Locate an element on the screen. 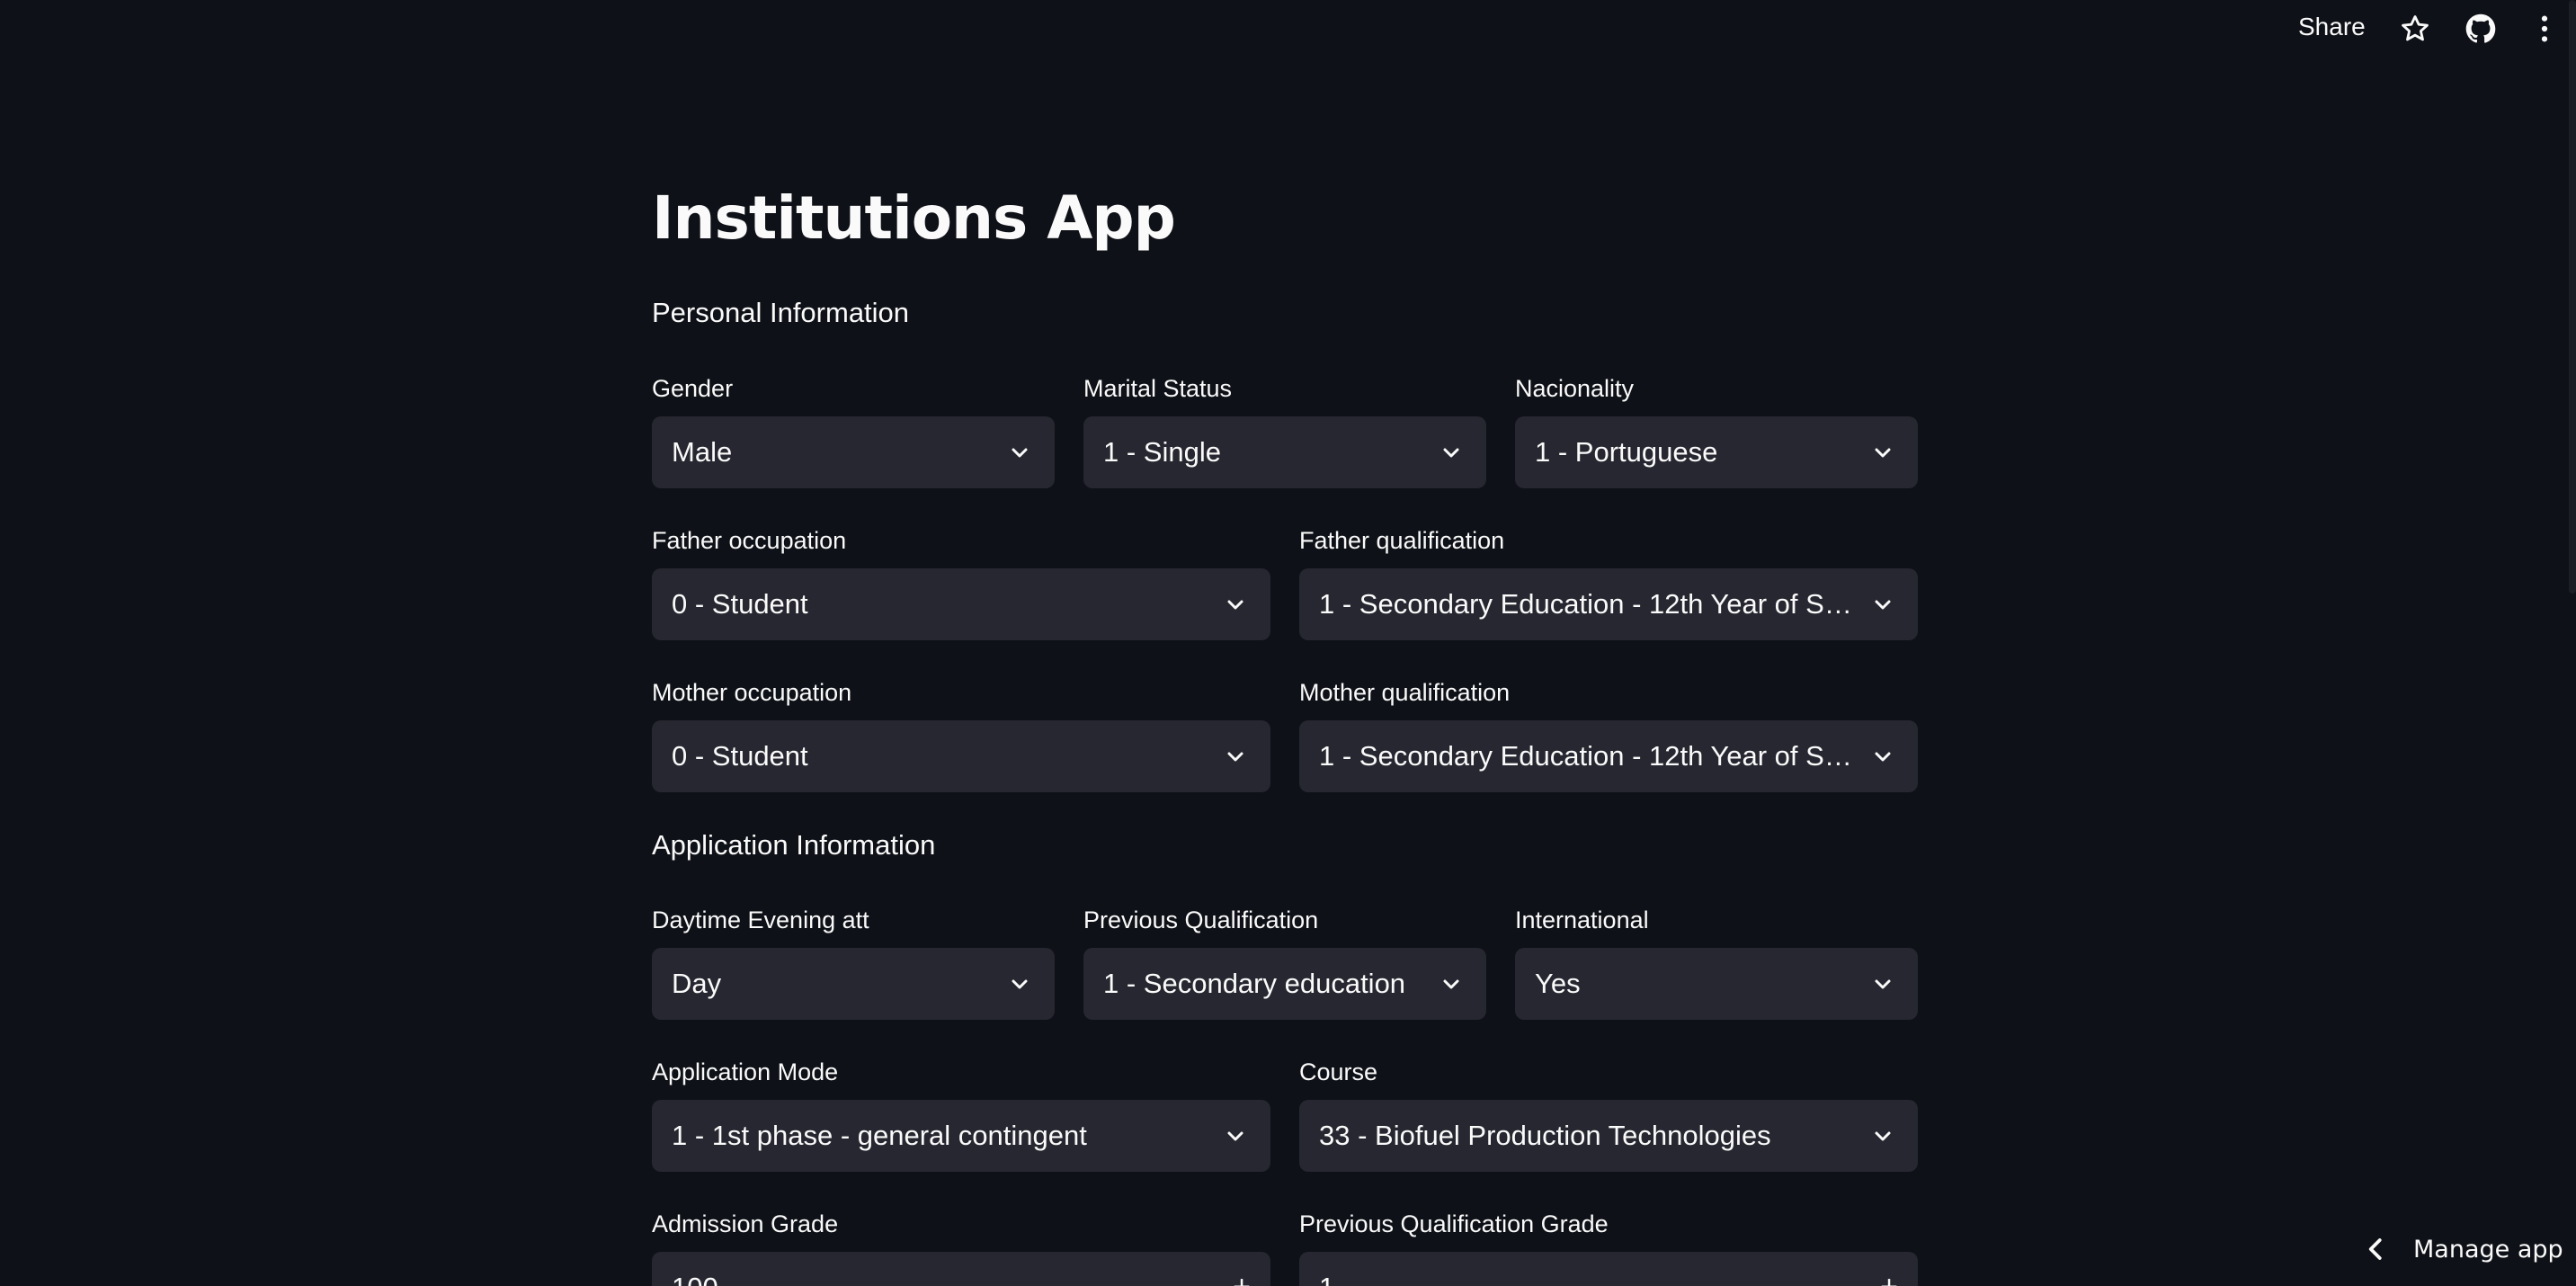 This screenshot has width=2576, height=1286. previous-qualification-label: Previous Qualification is located at coordinates (1201, 920).